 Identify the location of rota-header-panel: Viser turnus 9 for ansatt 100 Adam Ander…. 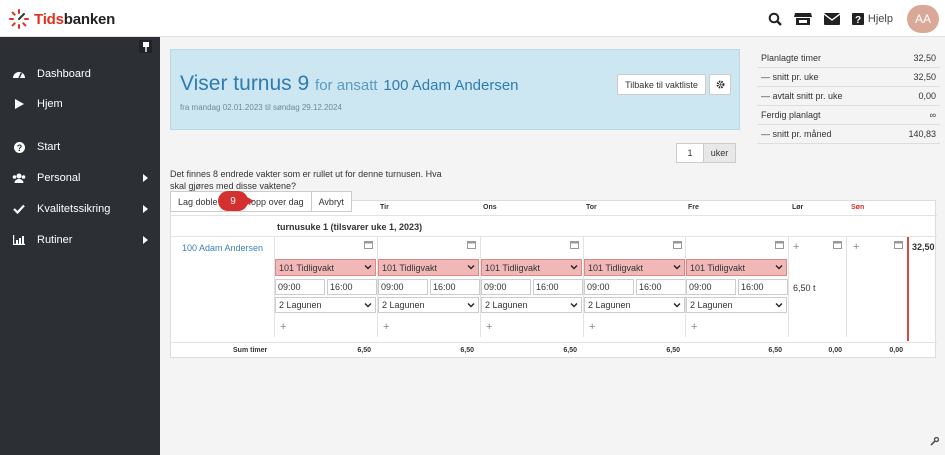
(455, 89).